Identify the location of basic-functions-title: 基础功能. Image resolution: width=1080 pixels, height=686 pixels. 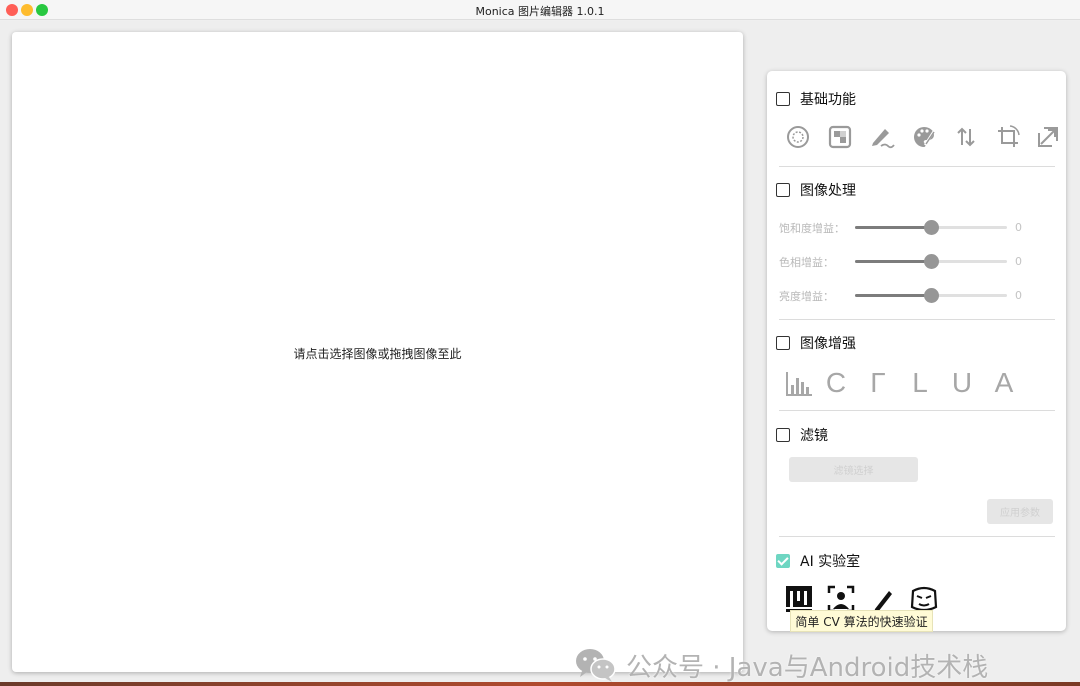
(828, 100).